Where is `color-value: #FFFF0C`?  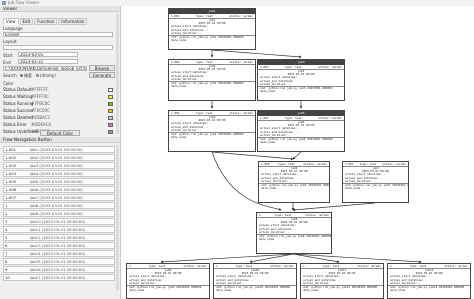 color-value: #FFFF0C is located at coordinates (40, 96).